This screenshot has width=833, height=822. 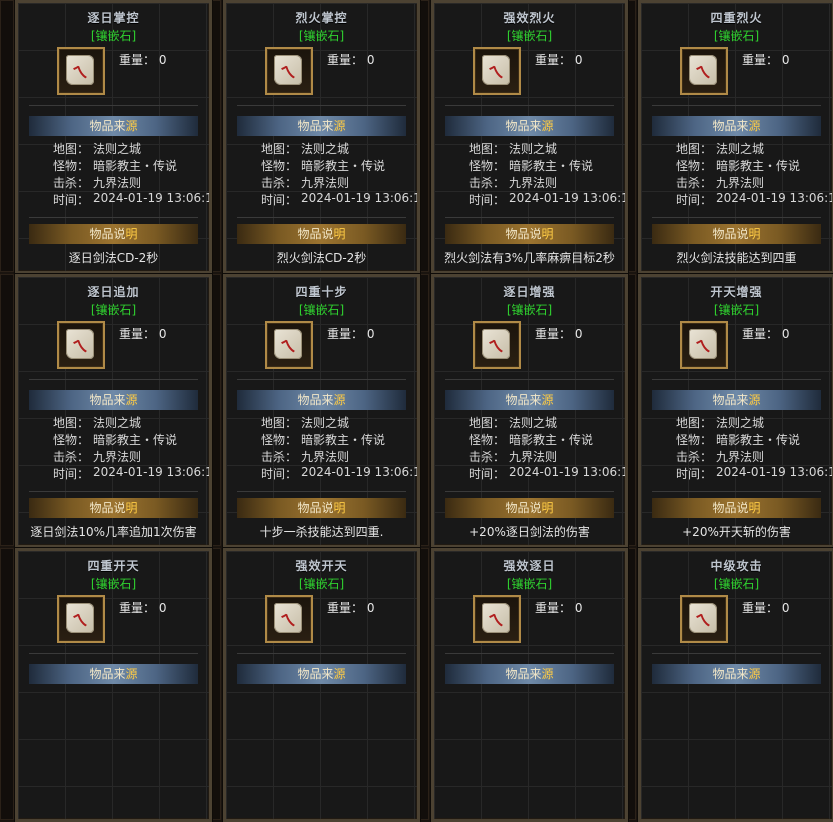 What do you see at coordinates (736, 258) in the screenshot?
I see `item-description: 烈火剑法技能达到四重` at bounding box center [736, 258].